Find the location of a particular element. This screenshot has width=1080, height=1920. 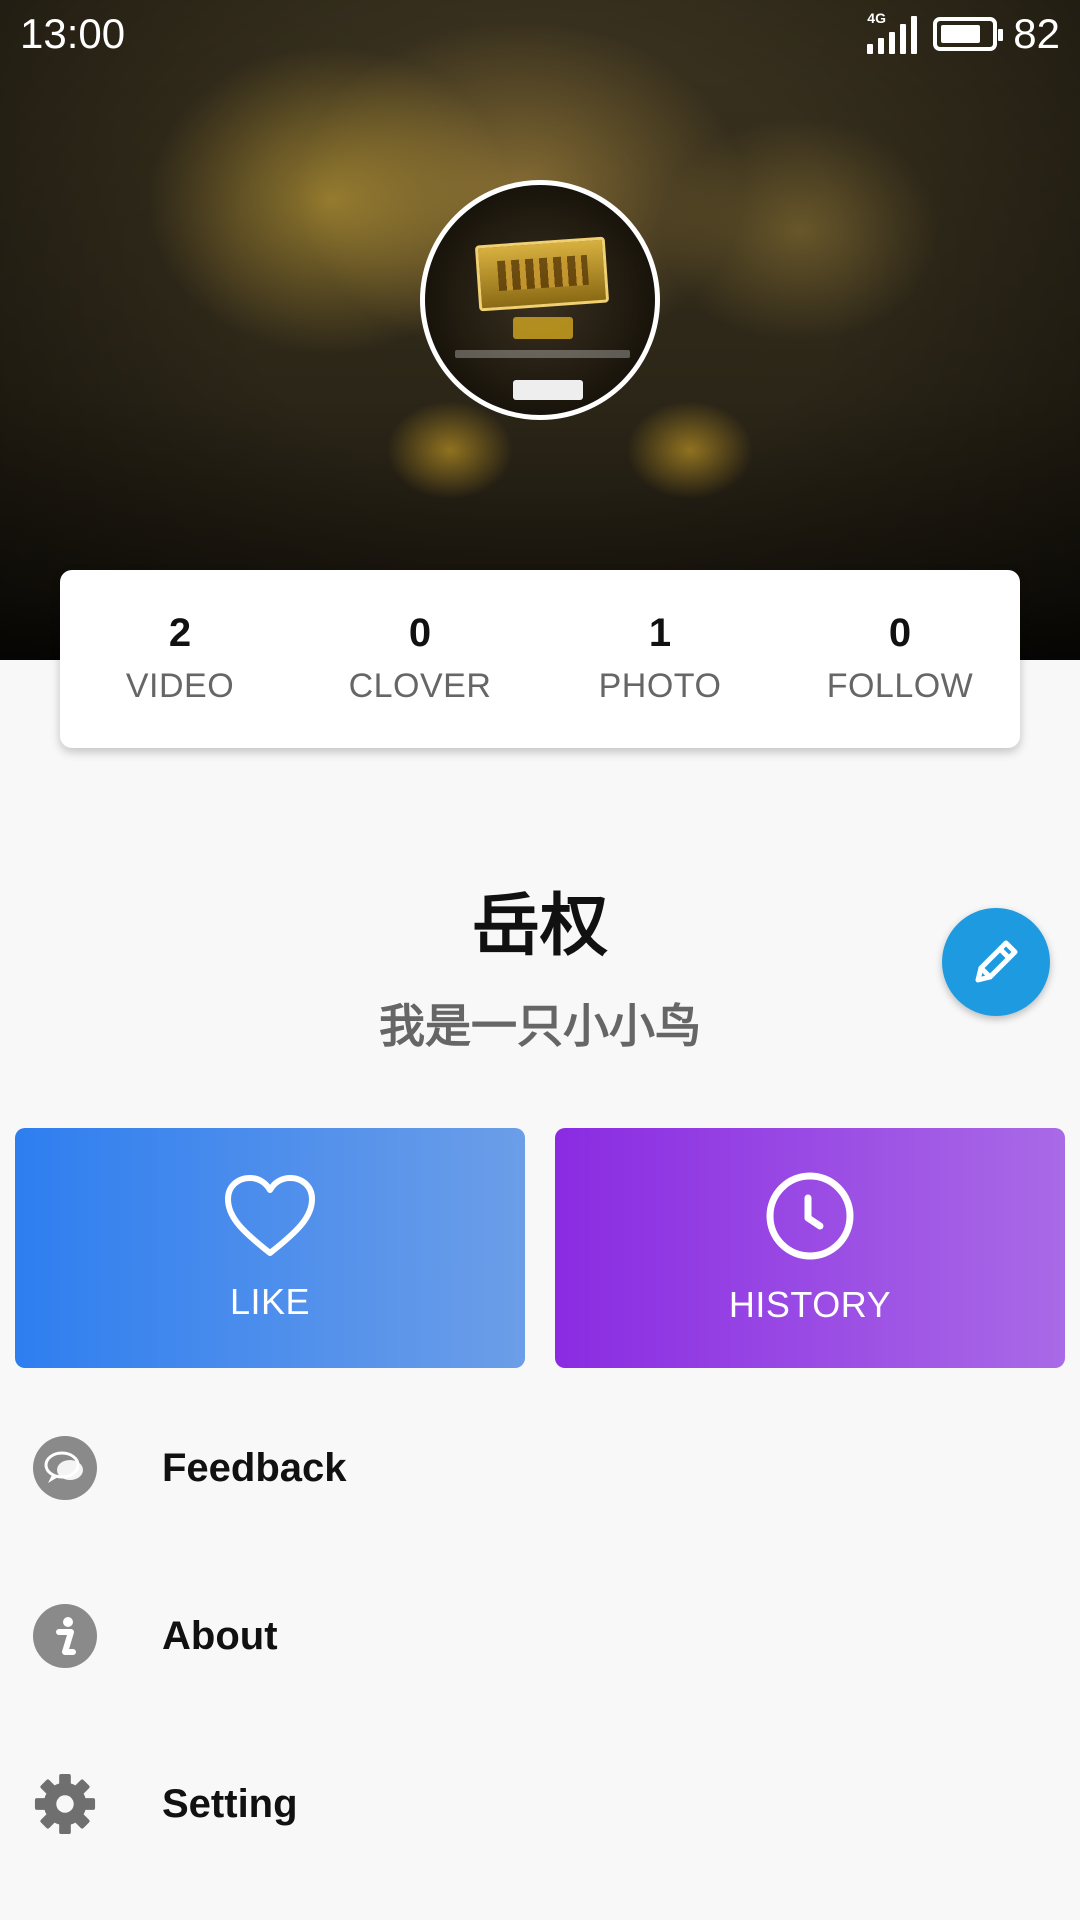

menu-item-feedback: Feedback is located at coordinates (540, 1468).